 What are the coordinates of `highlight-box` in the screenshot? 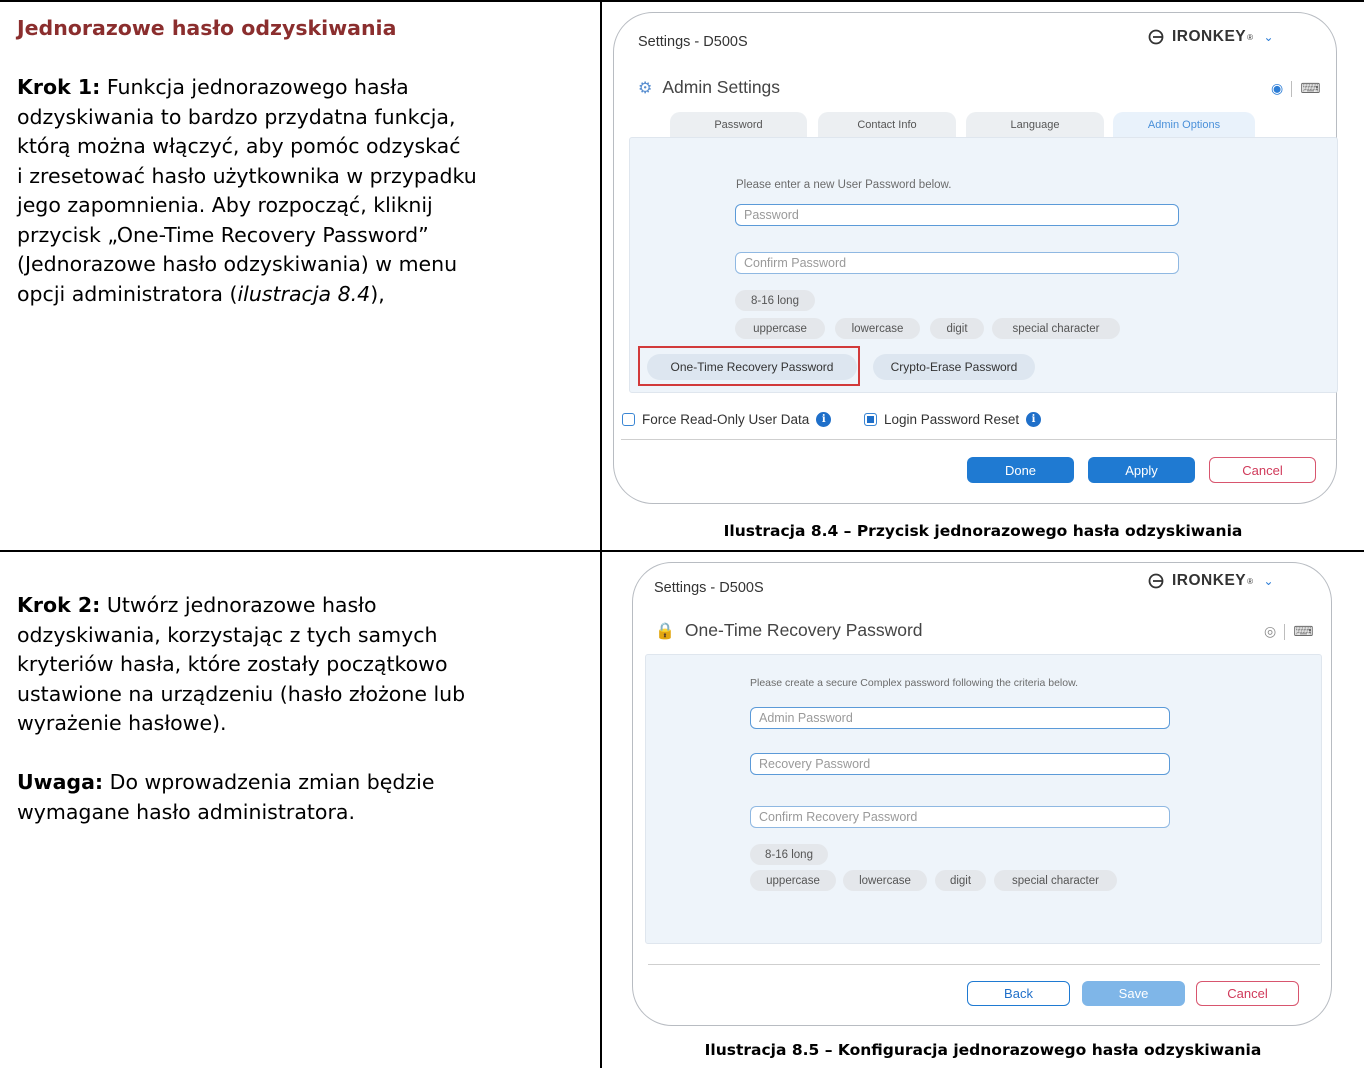 It's located at (749, 366).